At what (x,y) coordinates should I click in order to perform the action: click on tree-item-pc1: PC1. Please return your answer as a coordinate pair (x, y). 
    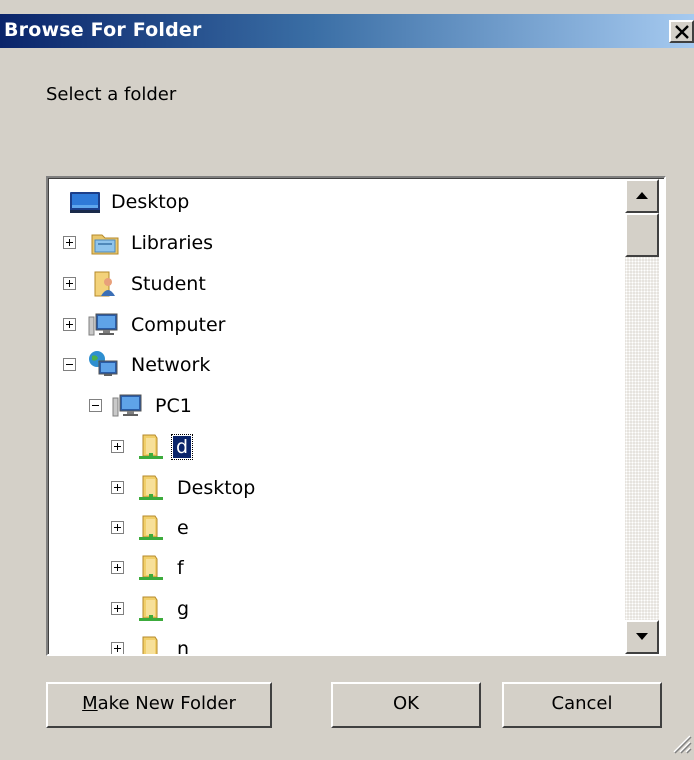
    Looking at the image, I should click on (329, 406).